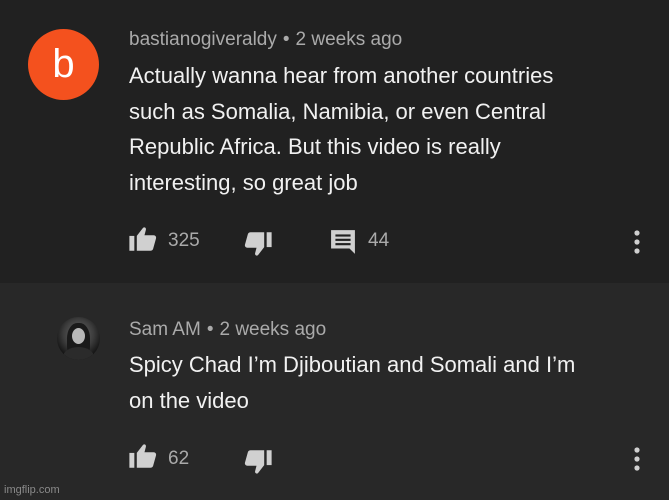 The height and width of the screenshot is (500, 669). I want to click on avatar, so click(78, 338).